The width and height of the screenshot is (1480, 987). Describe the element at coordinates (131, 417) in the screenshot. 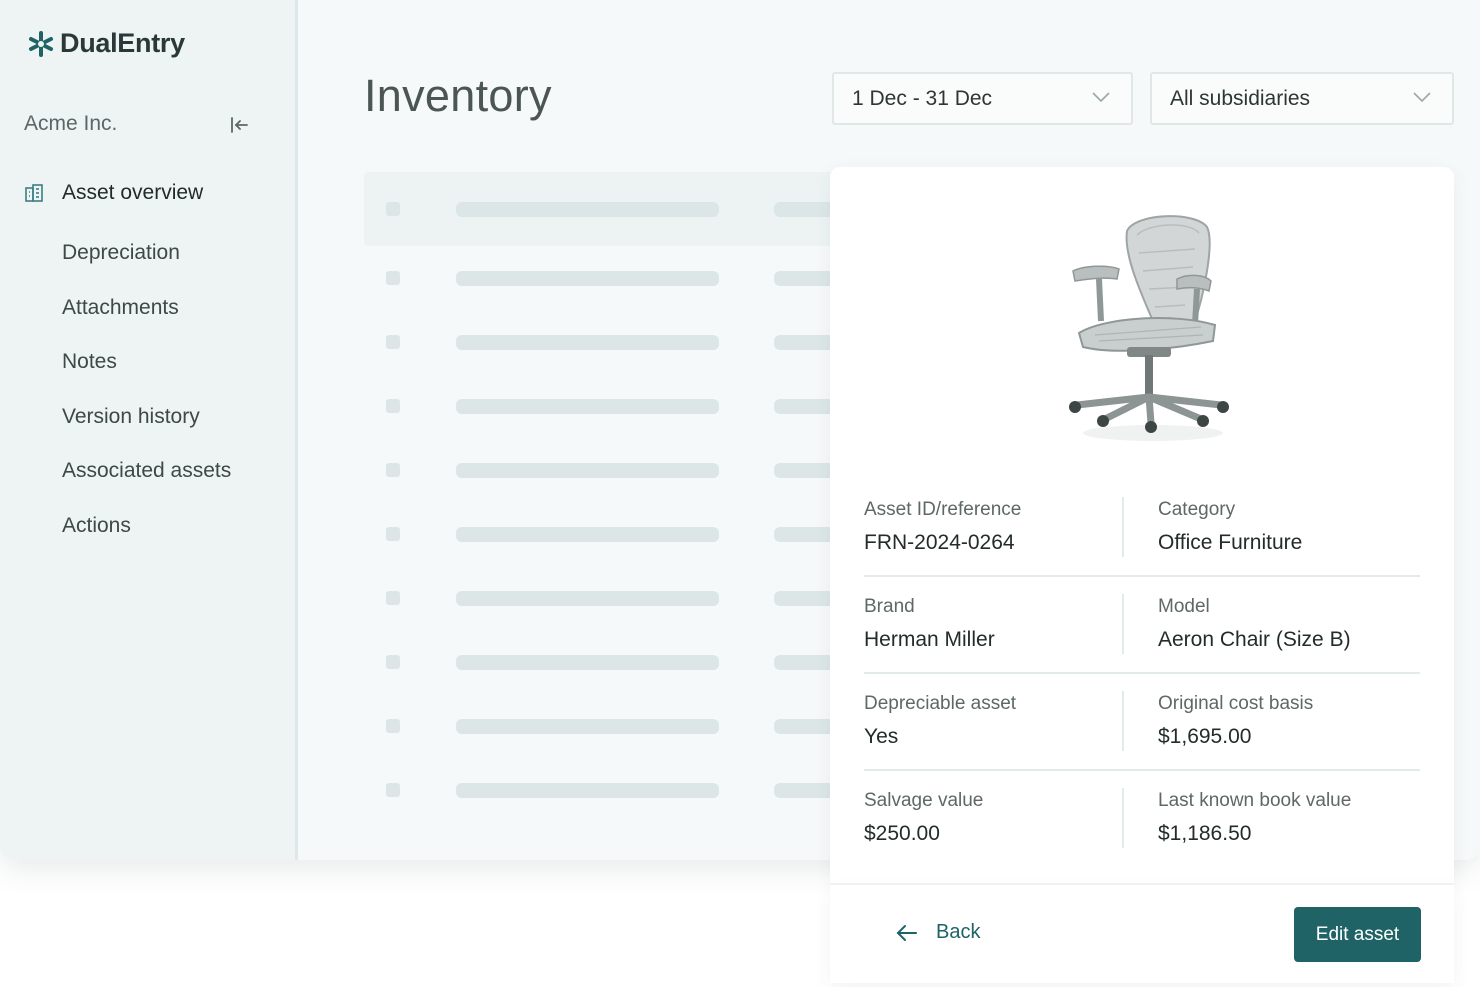

I see `sidebar-item-version-history: Version history` at that location.